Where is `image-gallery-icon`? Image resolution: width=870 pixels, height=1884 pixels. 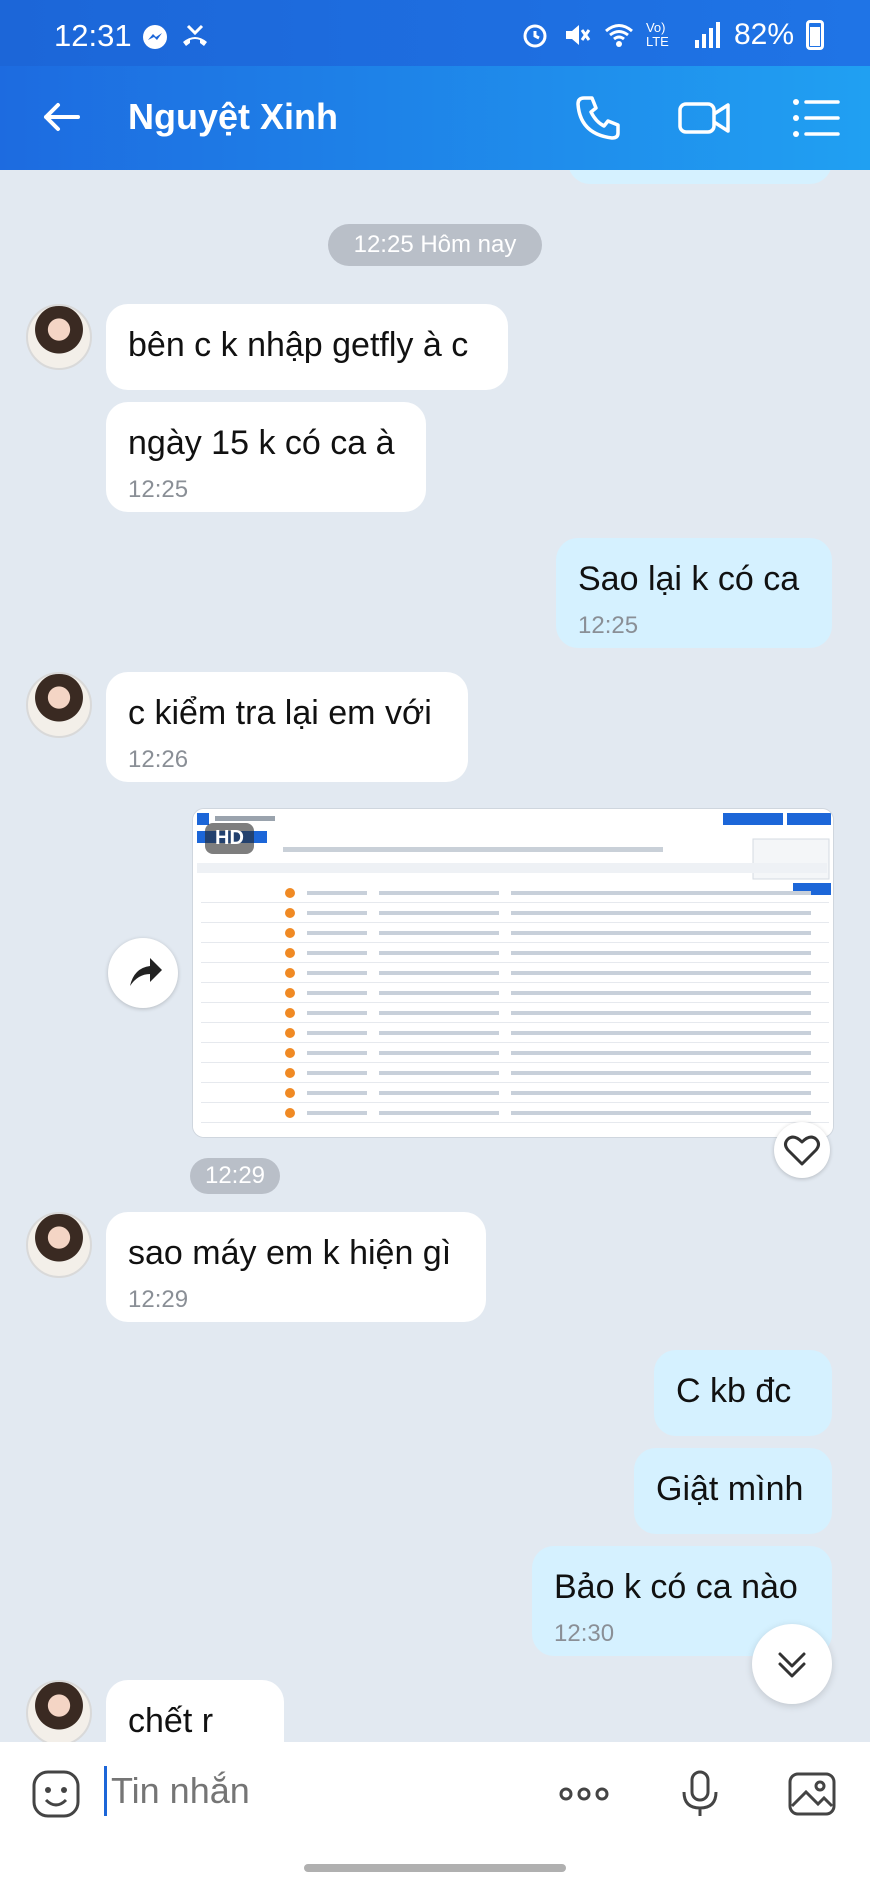 image-gallery-icon is located at coordinates (812, 1794).